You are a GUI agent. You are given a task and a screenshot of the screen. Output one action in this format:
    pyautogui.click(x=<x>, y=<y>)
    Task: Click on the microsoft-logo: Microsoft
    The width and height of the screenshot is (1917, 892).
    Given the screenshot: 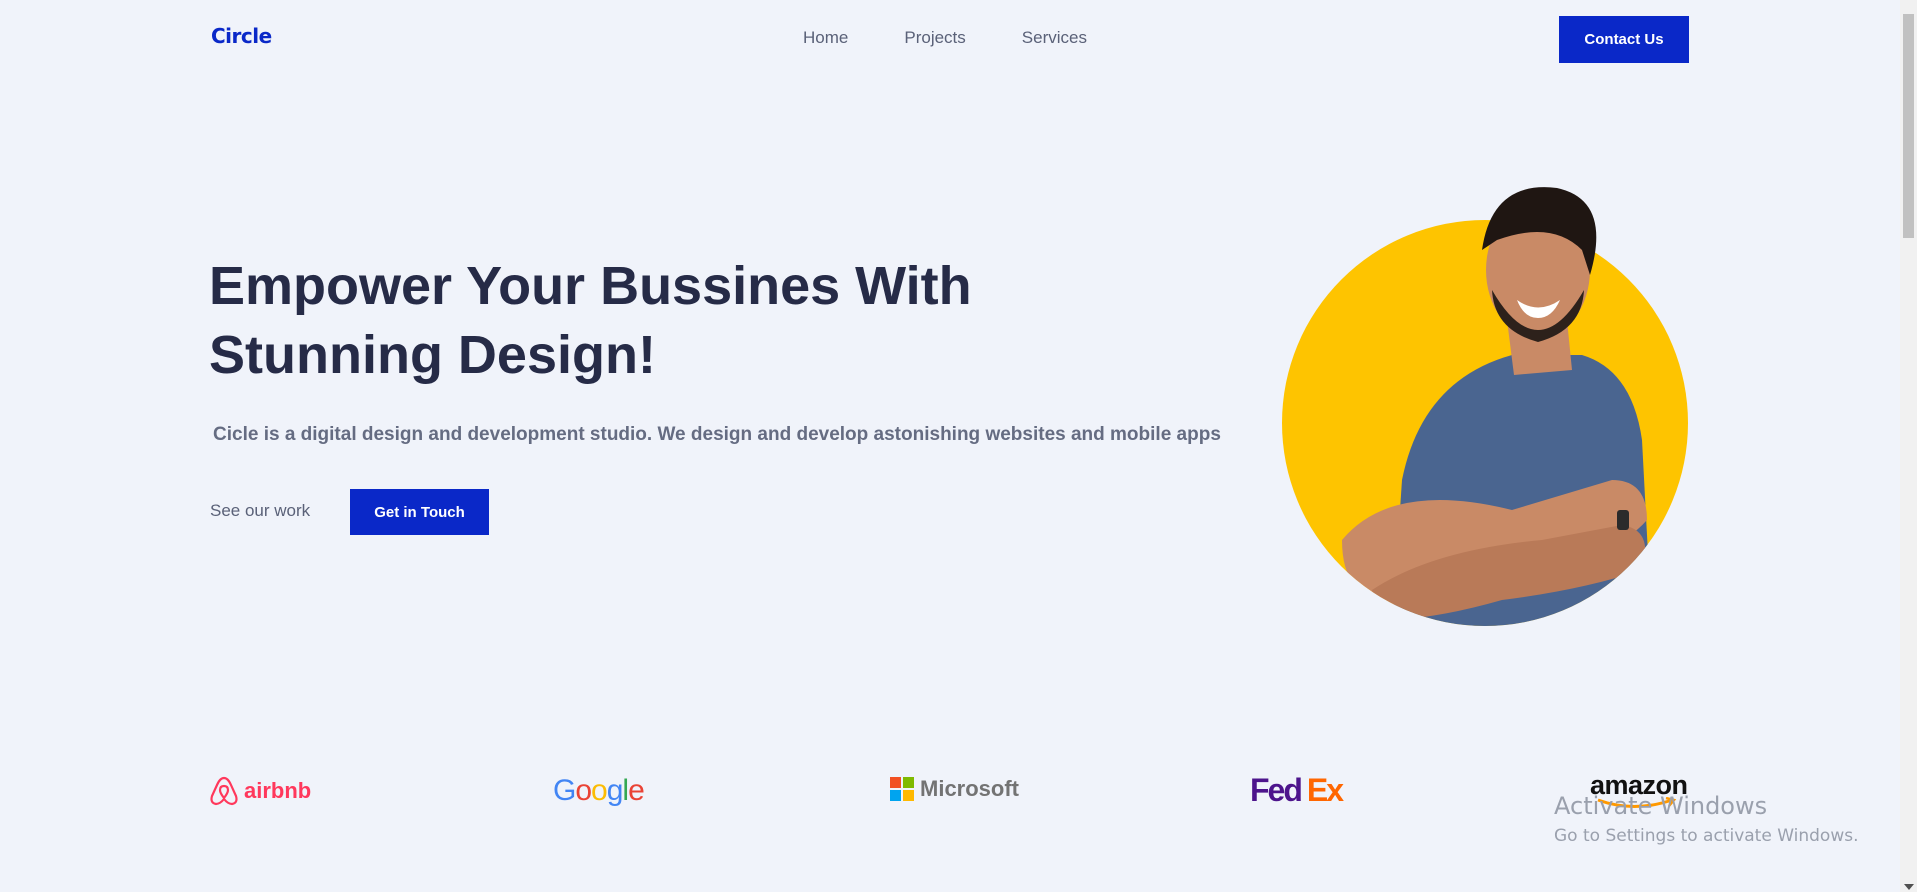 What is the action you would take?
    pyautogui.click(x=954, y=789)
    